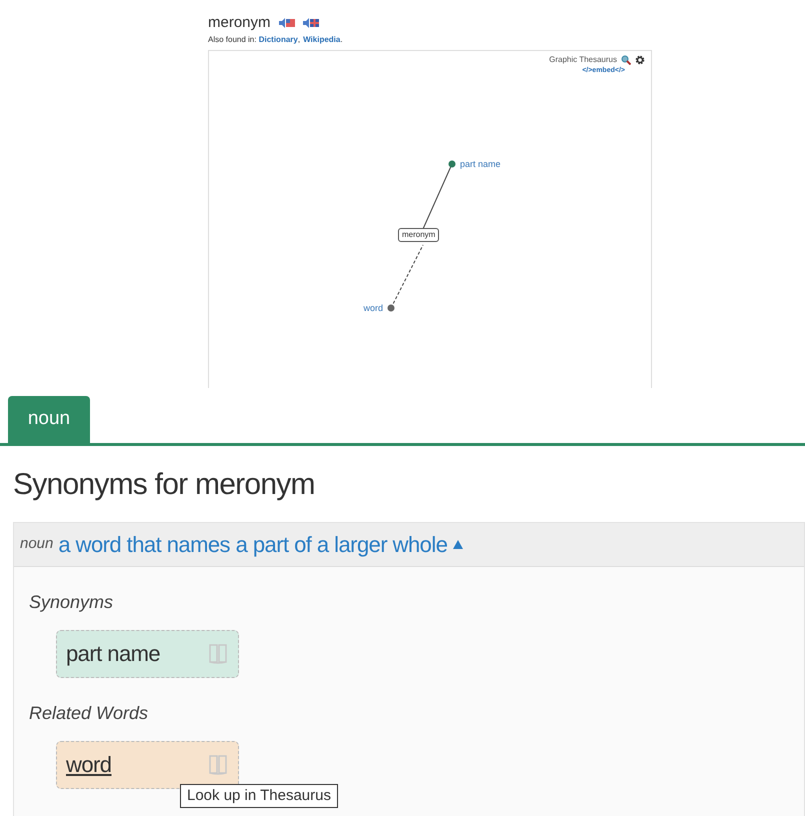 This screenshot has height=816, width=805. I want to click on graph-title: Graphic Thesaurus, so click(583, 60).